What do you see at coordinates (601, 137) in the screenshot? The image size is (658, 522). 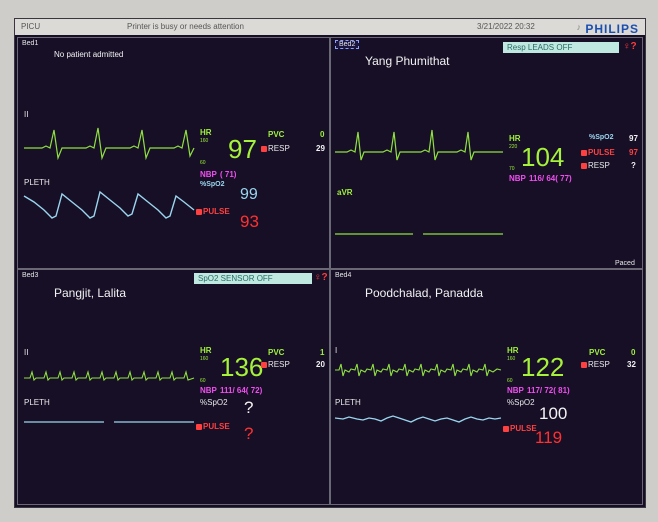 I see `bed2-spo2-label: %SpO2` at bounding box center [601, 137].